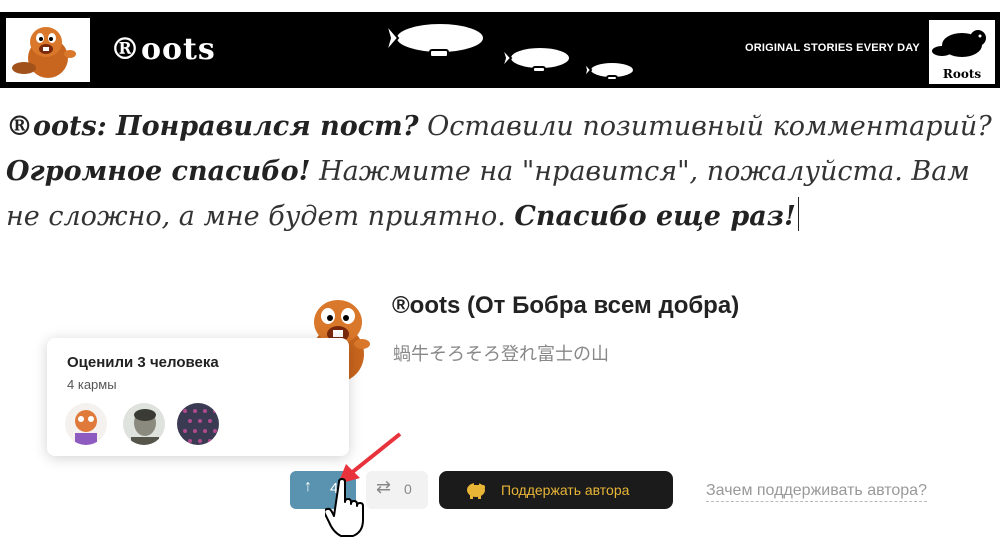 The height and width of the screenshot is (545, 1000). I want to click on hand-cursor-icon, so click(344, 507).